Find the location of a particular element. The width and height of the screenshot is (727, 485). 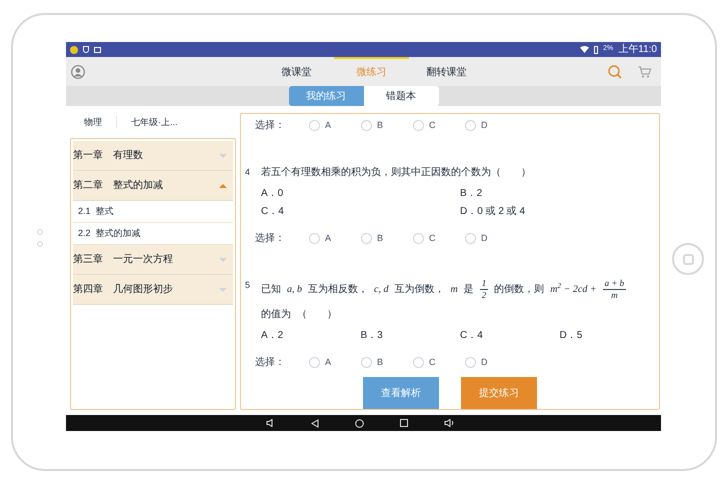

clock: 上午11:0 is located at coordinates (637, 49).